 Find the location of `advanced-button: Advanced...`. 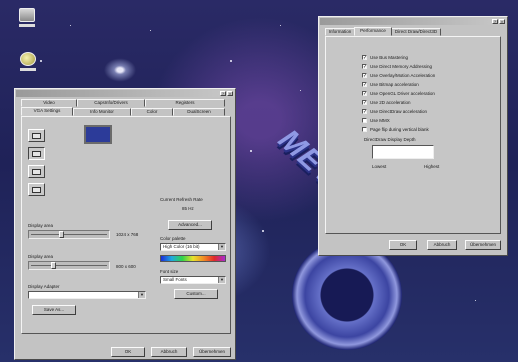

advanced-button: Advanced... is located at coordinates (190, 225).